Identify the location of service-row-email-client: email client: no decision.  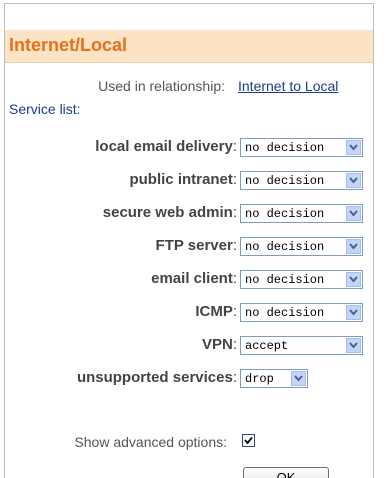
(189, 280).